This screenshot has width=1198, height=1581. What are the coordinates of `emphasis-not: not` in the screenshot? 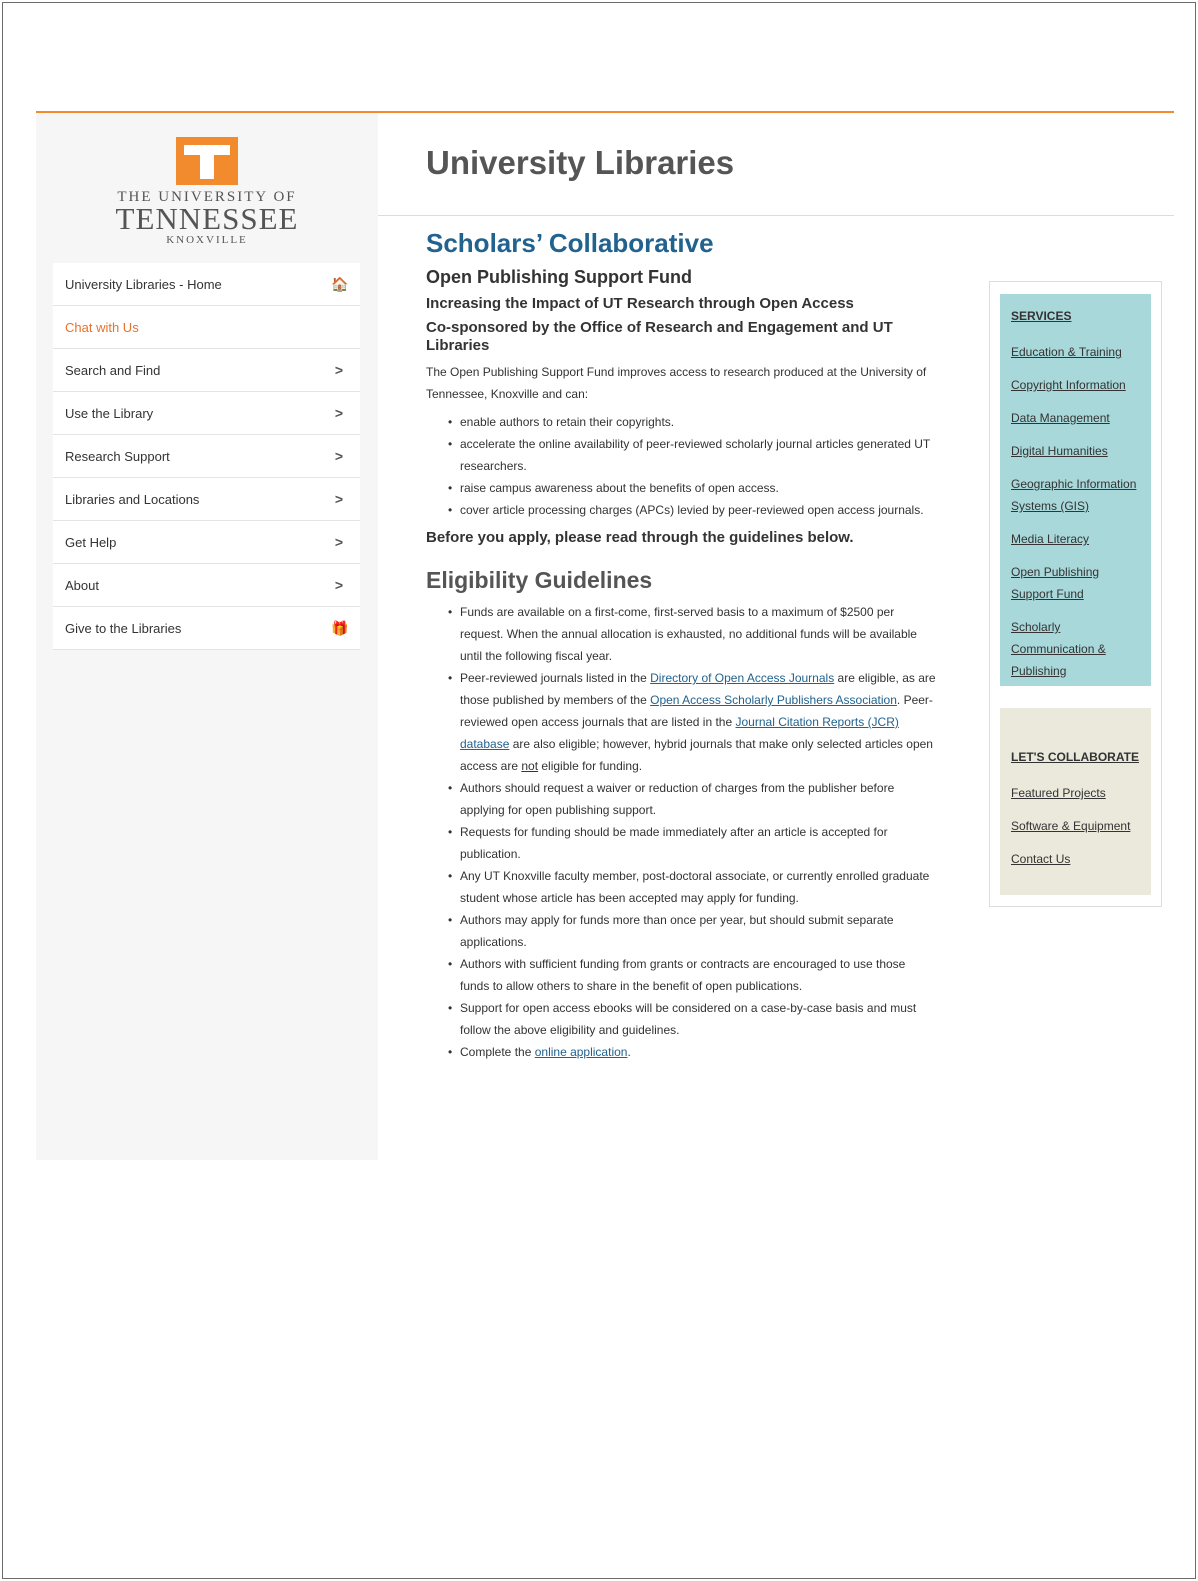 It's located at (530, 766).